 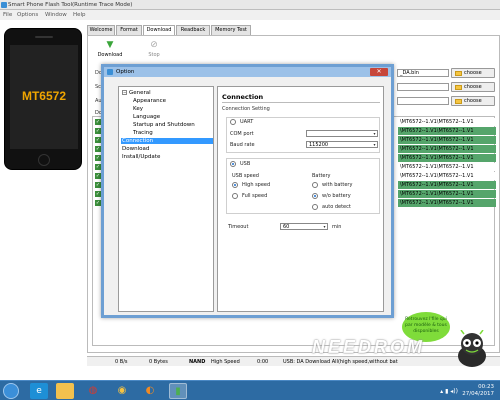 I want to click on ie-icon: e, so click(x=39, y=391).